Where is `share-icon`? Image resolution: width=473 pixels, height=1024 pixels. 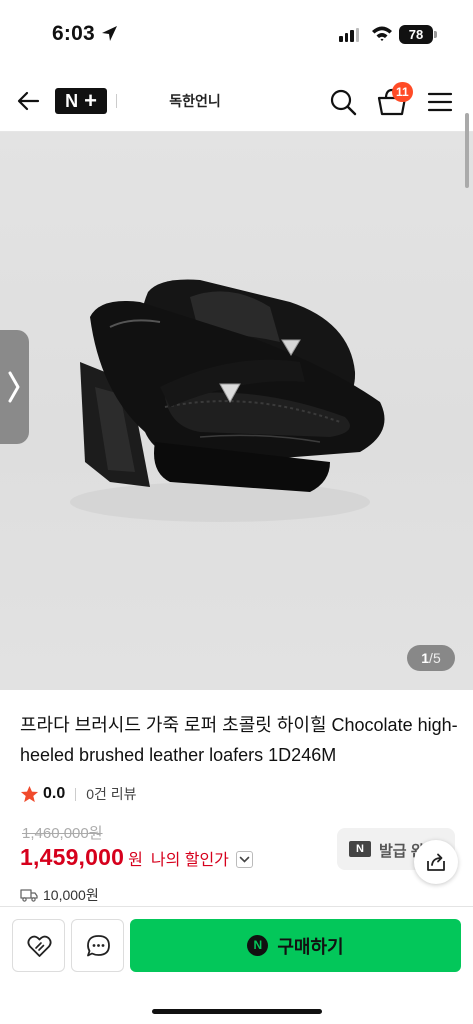 share-icon is located at coordinates (436, 862).